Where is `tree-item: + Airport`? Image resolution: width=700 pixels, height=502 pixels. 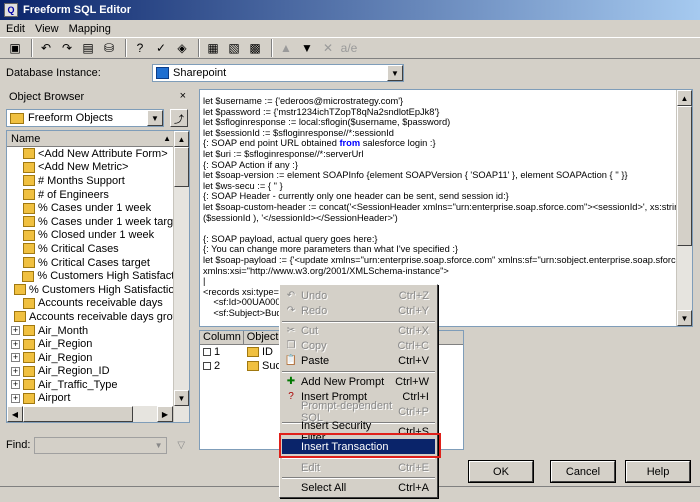
tree-item: + Airport is located at coordinates (98, 399).